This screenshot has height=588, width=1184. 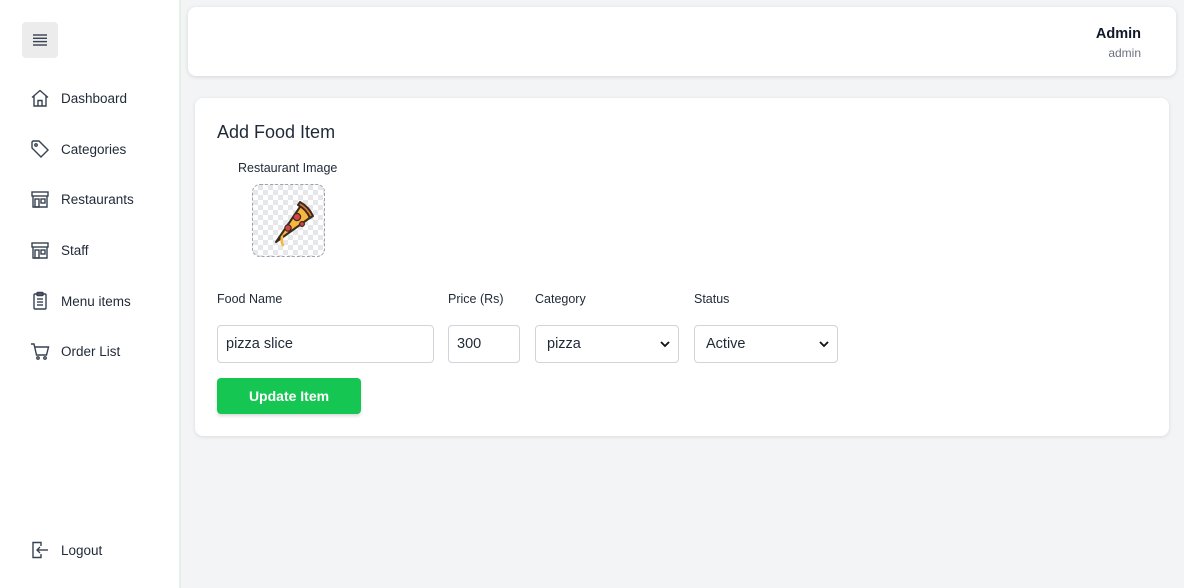 I want to click on top-bar: Admin admin, so click(x=682, y=41).